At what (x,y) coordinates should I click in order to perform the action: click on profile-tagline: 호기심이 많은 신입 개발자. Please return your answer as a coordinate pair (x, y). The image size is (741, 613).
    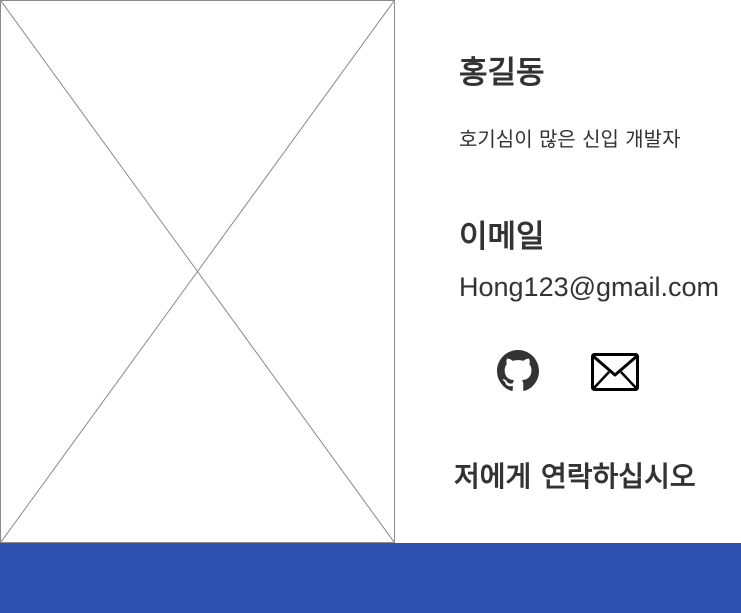
    Looking at the image, I should click on (570, 139).